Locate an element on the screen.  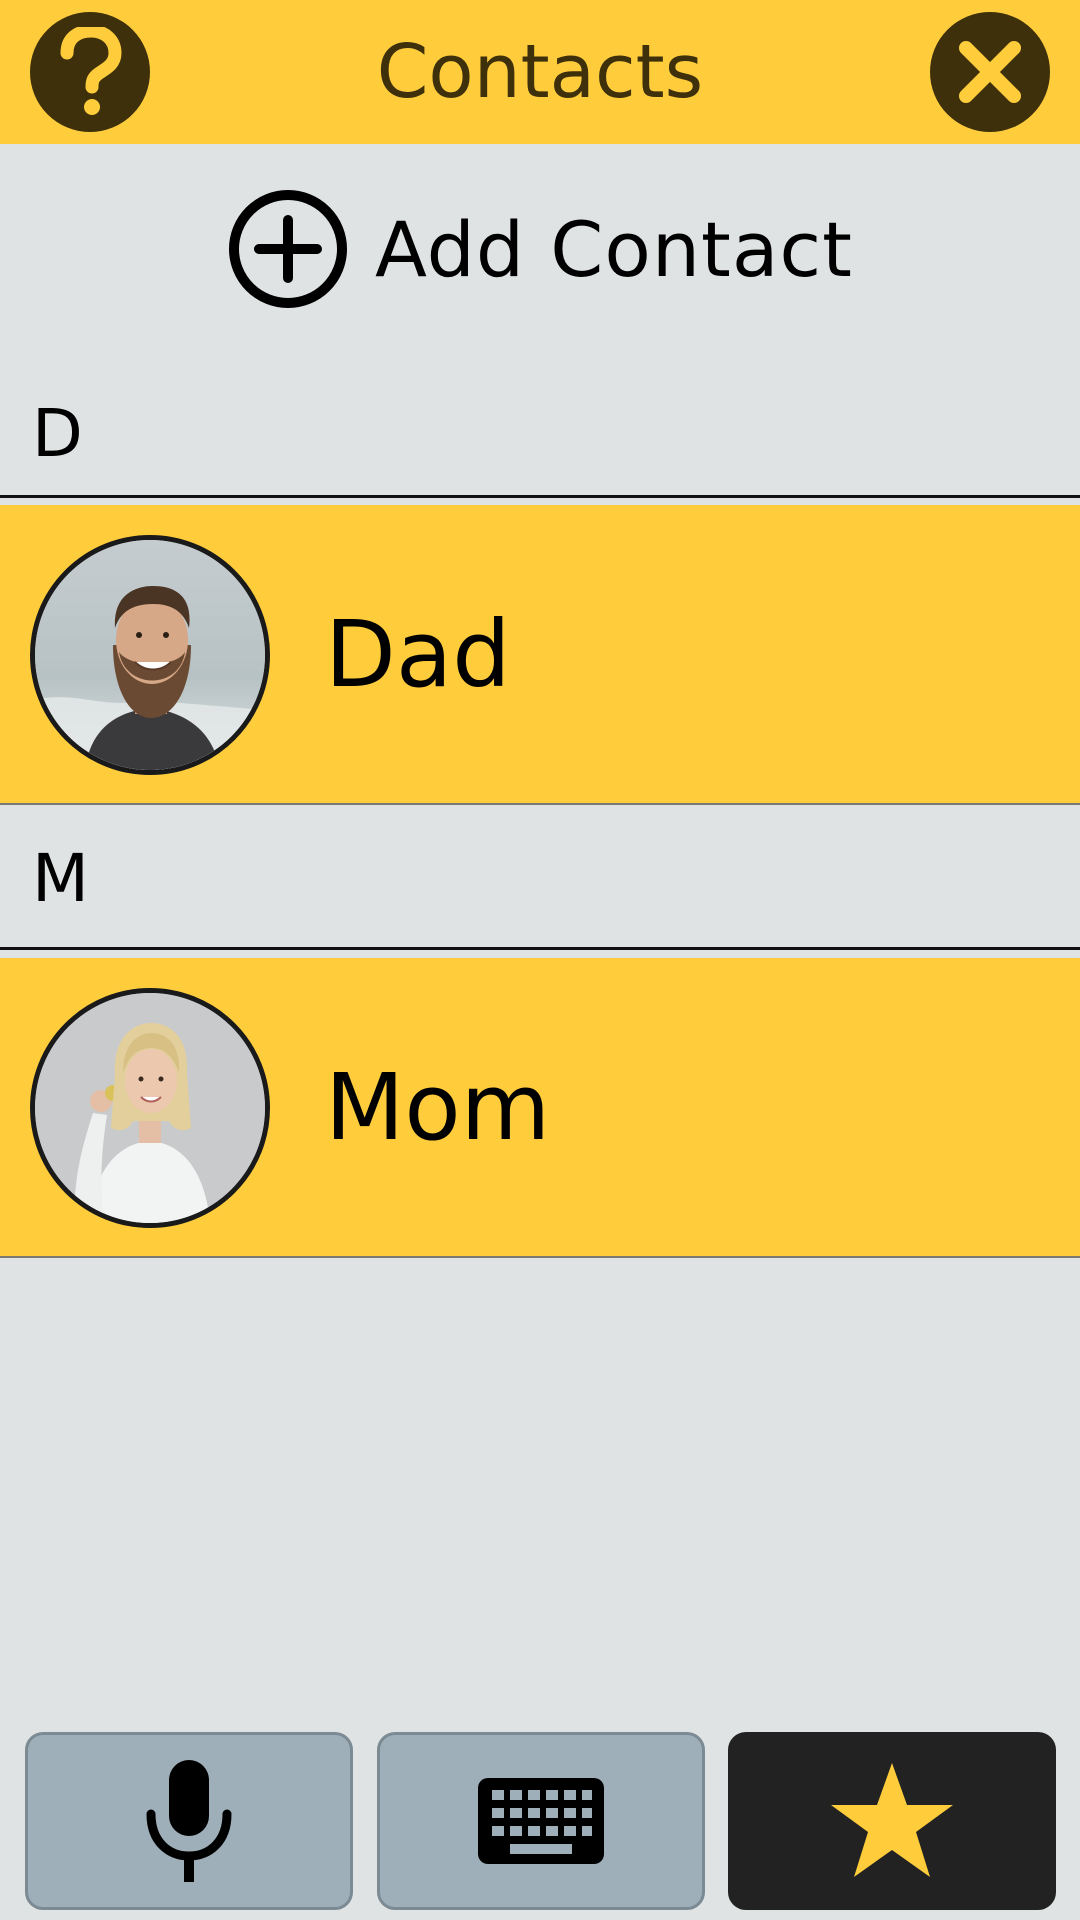
plus-circle-icon is located at coordinates (288, 249).